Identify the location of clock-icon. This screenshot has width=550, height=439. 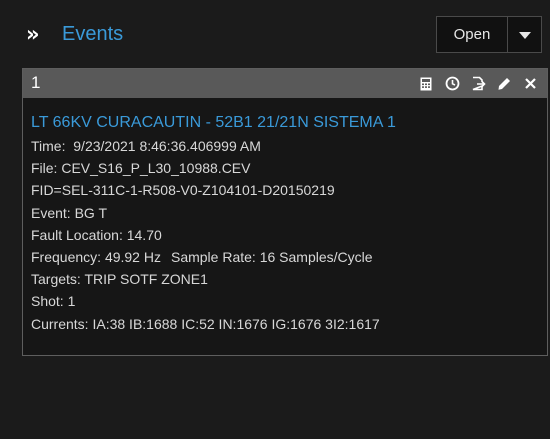
(452, 84).